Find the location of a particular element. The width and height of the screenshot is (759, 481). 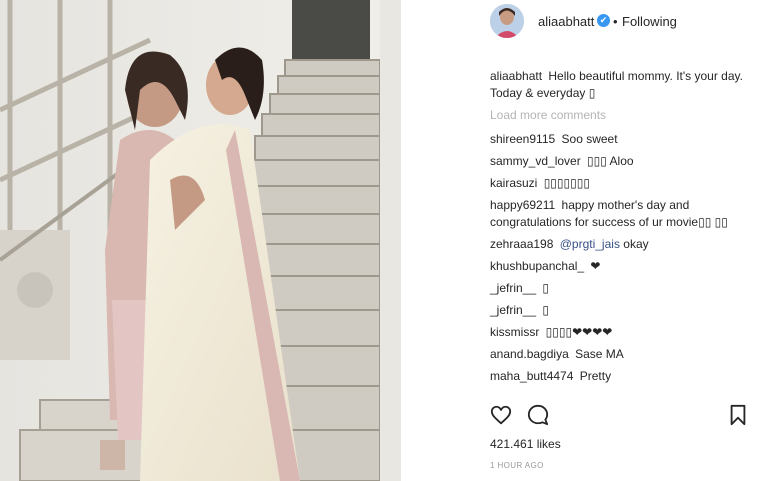

likes-count: 421.461 likes is located at coordinates (525, 444).